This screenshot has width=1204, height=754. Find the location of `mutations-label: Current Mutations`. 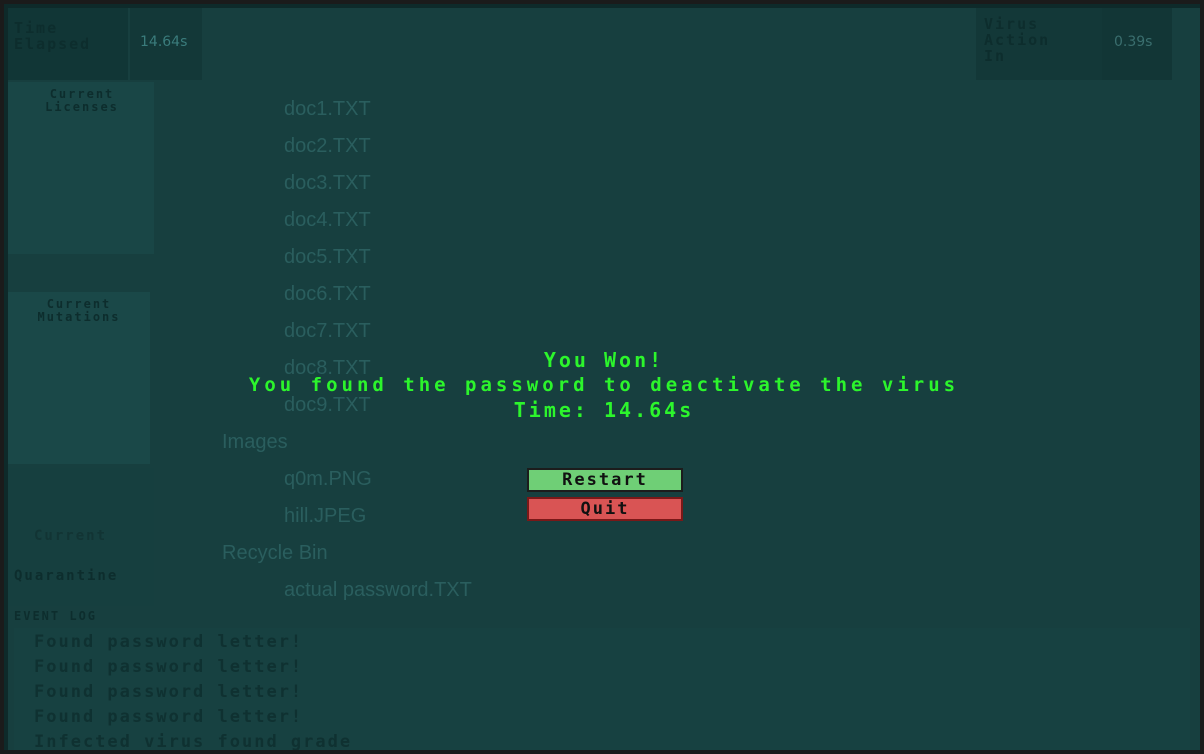

mutations-label: Current Mutations is located at coordinates (79, 310).